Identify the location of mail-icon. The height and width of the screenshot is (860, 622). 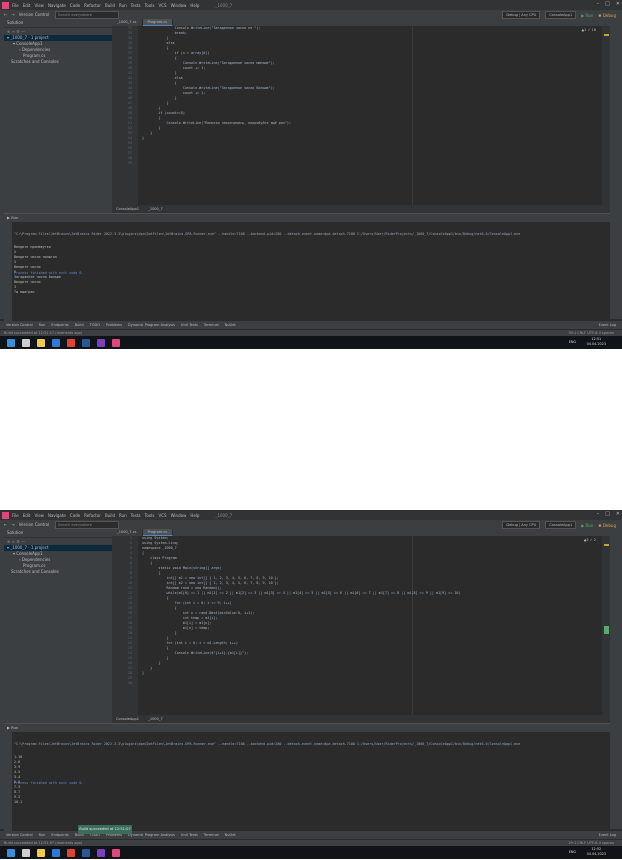
(56, 852).